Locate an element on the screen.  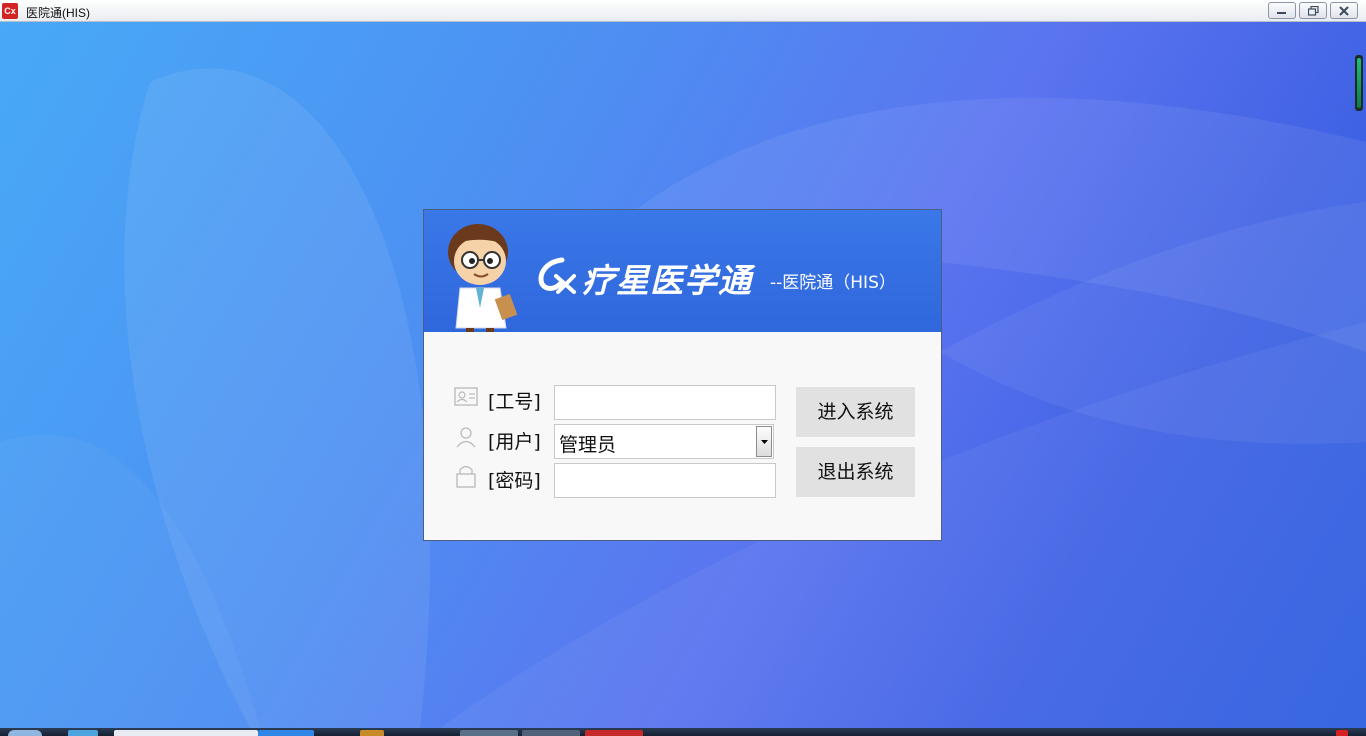
window-title: 医院通(HIS) is located at coordinates (58, 13).